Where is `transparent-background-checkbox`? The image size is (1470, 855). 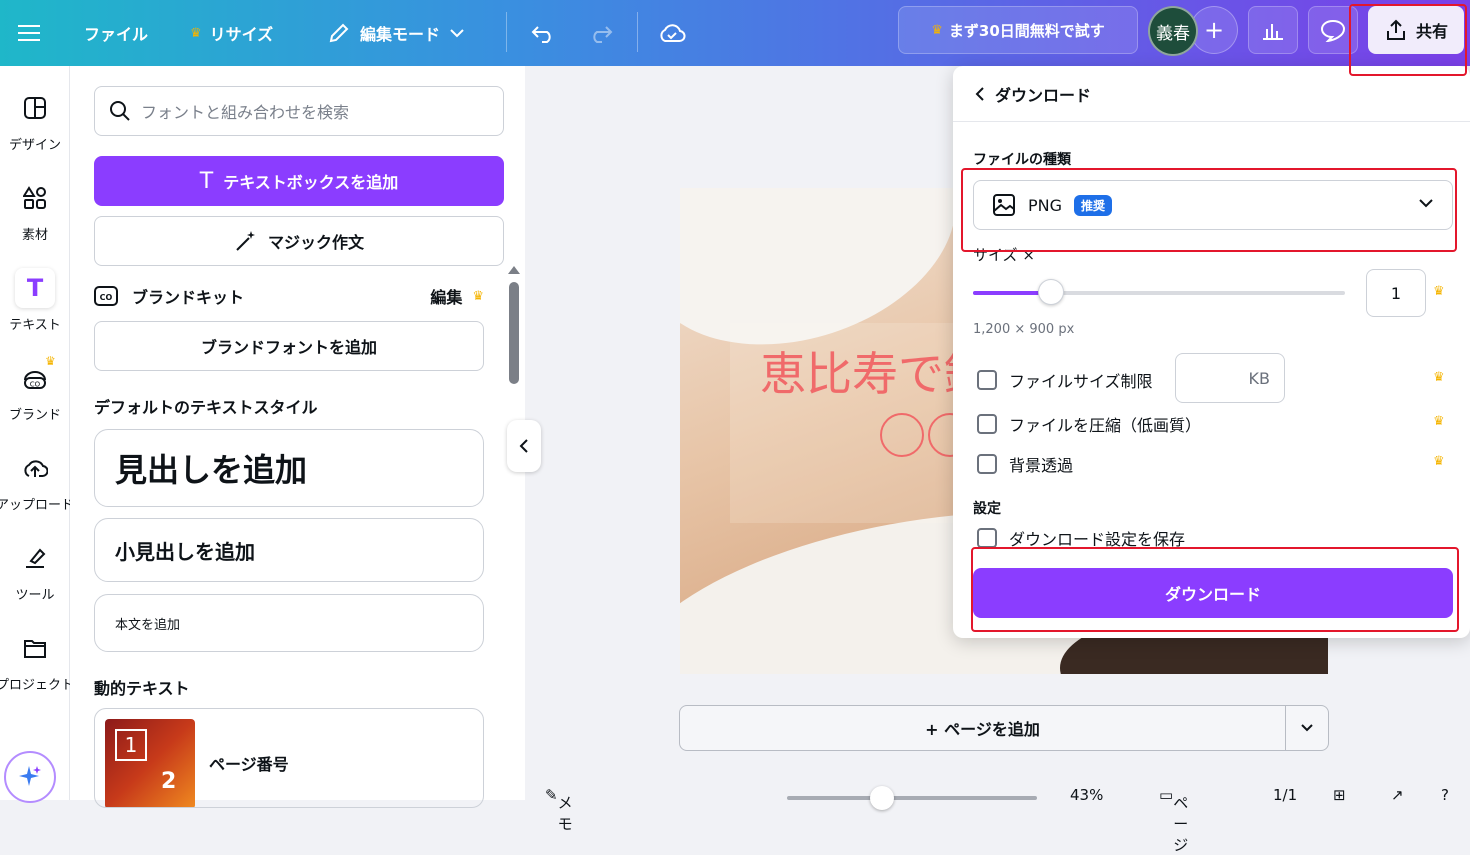 transparent-background-checkbox is located at coordinates (987, 464).